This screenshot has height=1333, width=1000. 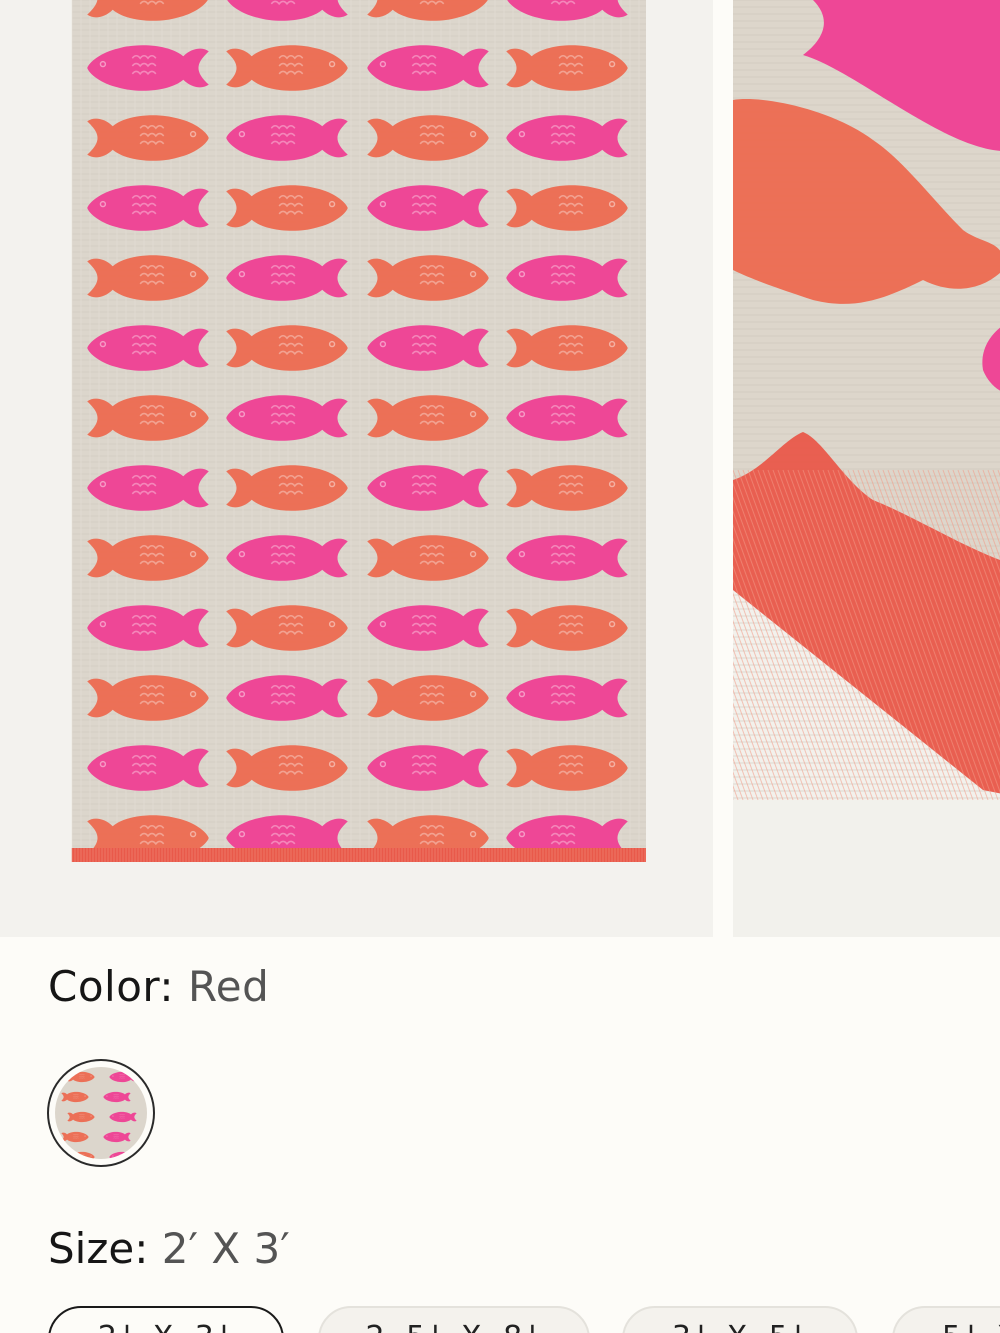 What do you see at coordinates (111, 986) in the screenshot?
I see `color-label: Color:` at bounding box center [111, 986].